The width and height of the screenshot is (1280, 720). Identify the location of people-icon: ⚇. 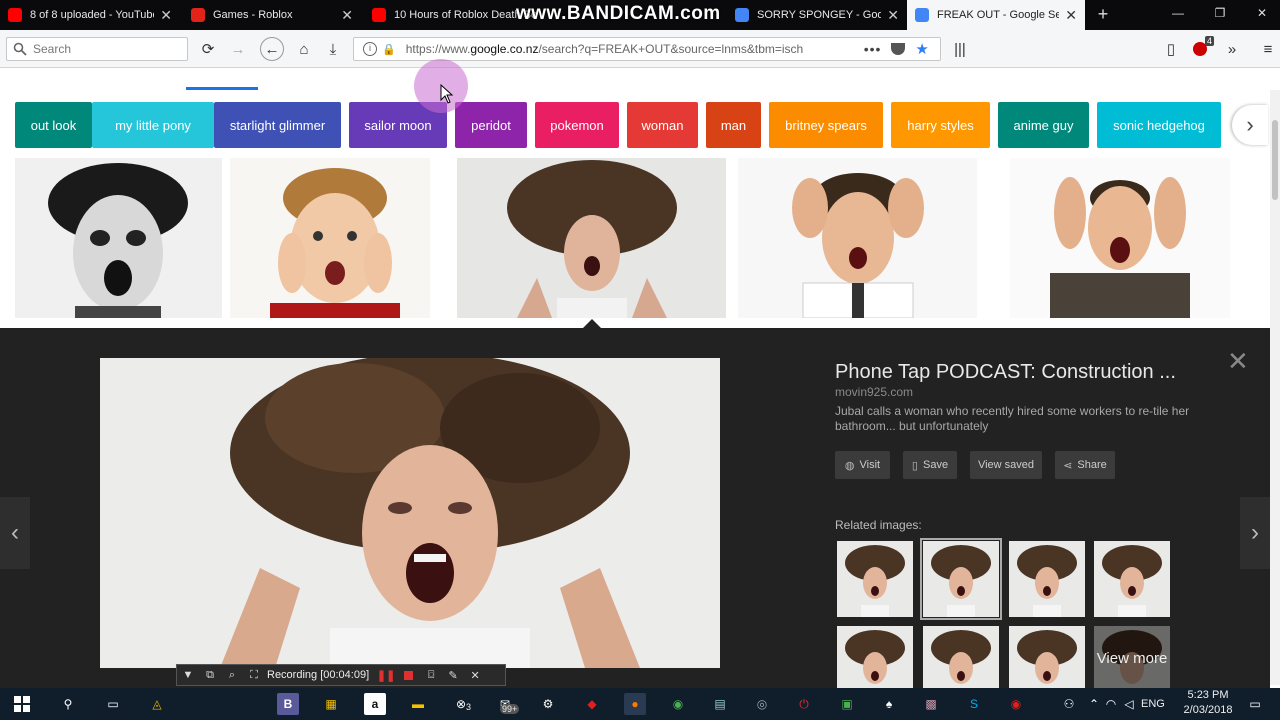
(1069, 704).